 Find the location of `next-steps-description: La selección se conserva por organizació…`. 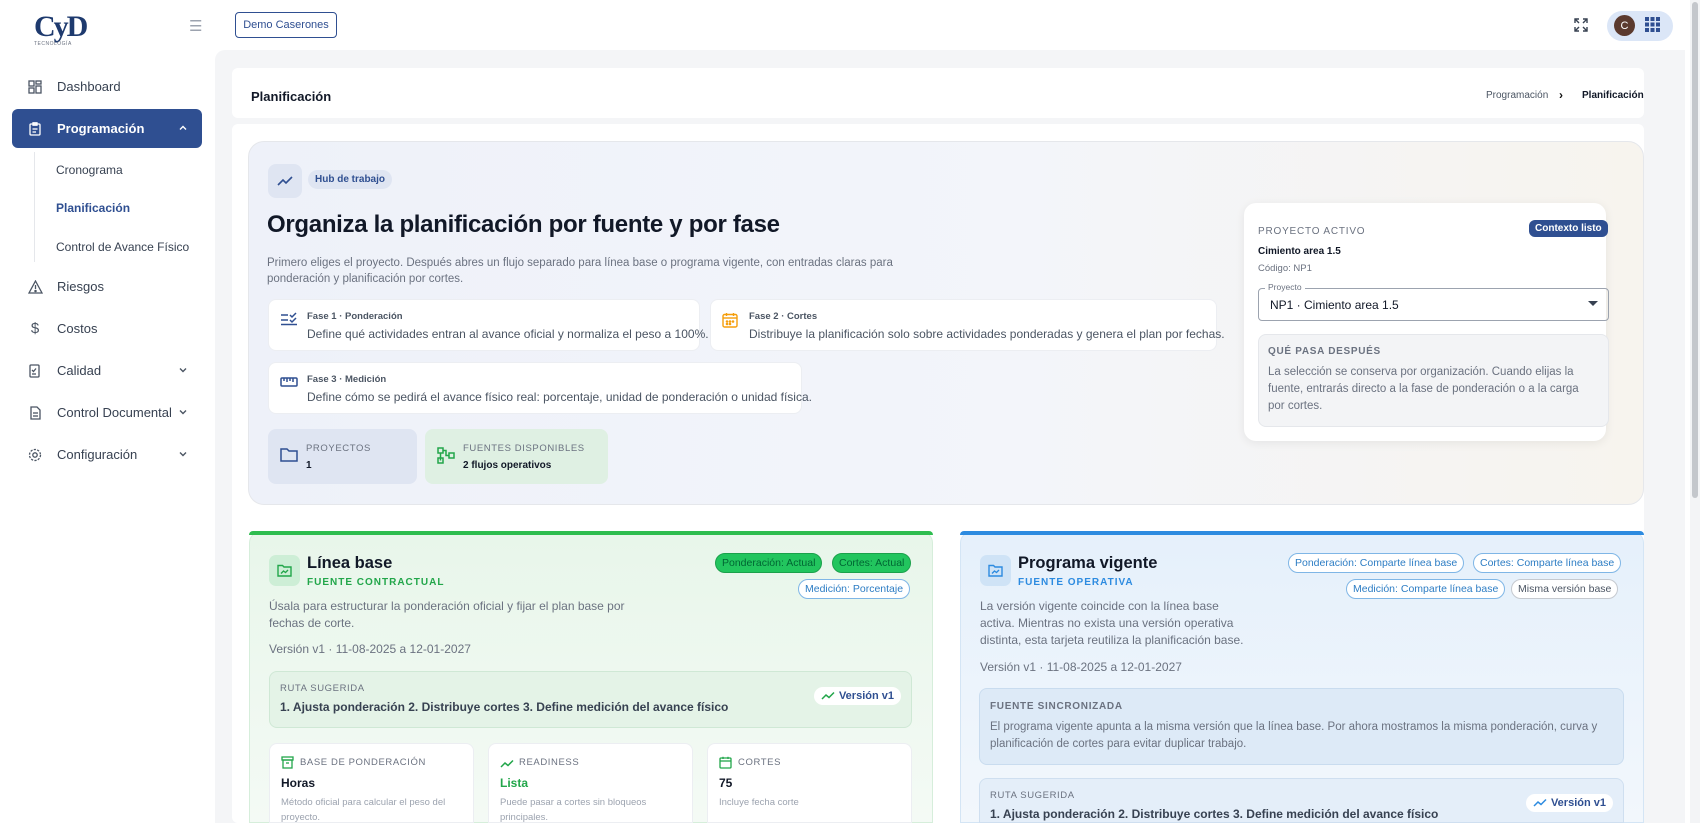

next-steps-description: La selección se conserva por organizació… is located at coordinates (1423, 389).